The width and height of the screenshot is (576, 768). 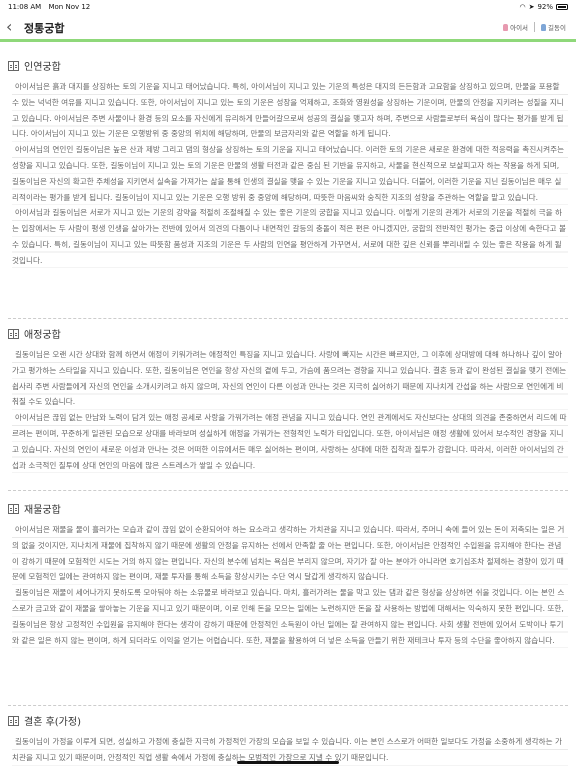 What do you see at coordinates (519, 28) in the screenshot?
I see `person1-name: 아이서` at bounding box center [519, 28].